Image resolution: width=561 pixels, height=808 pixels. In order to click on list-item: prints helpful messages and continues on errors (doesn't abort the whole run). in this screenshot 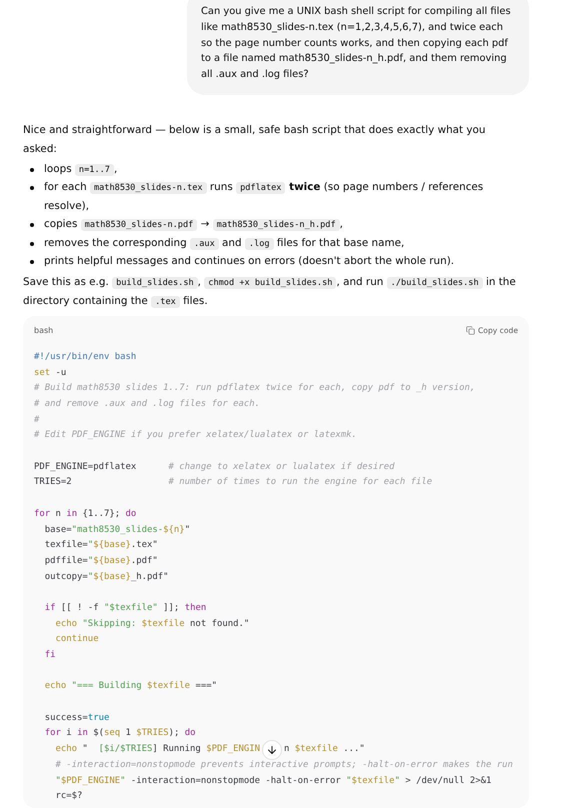, I will do `click(249, 262)`.